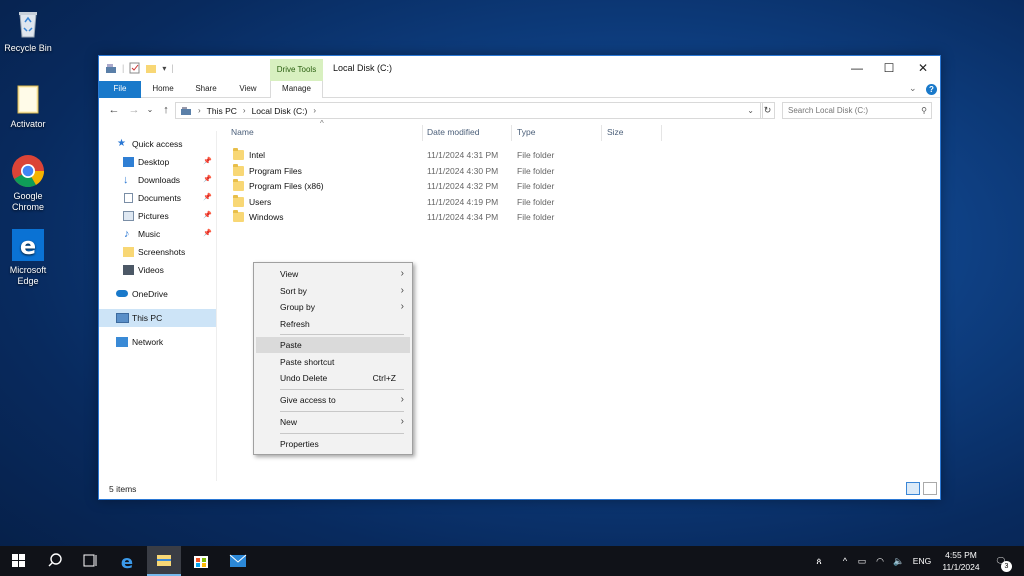 The image size is (1024, 576). What do you see at coordinates (157, 162) in the screenshot?
I see `nav-item-desktop: Desktop 📌` at bounding box center [157, 162].